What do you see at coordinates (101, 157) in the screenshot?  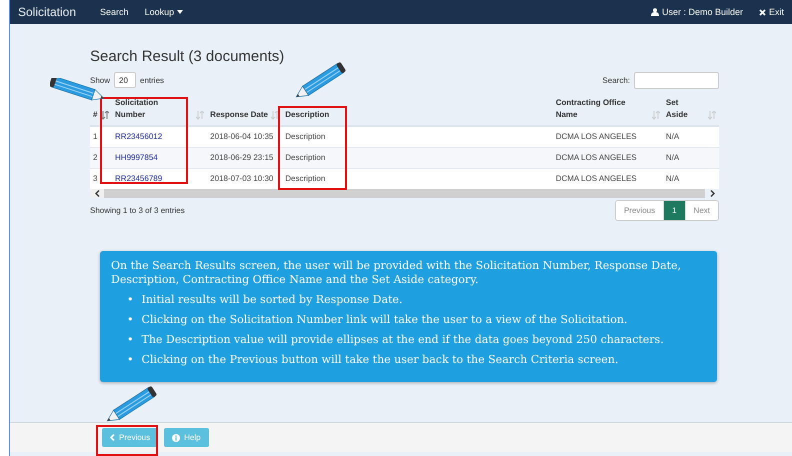 I see `table-cell: 2` at bounding box center [101, 157].